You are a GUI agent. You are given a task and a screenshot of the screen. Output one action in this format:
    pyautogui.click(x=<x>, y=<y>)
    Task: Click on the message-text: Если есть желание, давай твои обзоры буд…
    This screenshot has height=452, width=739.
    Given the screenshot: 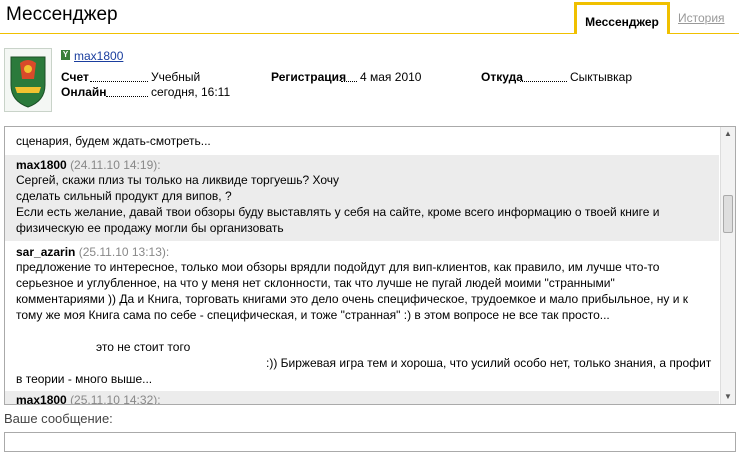 What is the action you would take?
    pyautogui.click(x=338, y=212)
    